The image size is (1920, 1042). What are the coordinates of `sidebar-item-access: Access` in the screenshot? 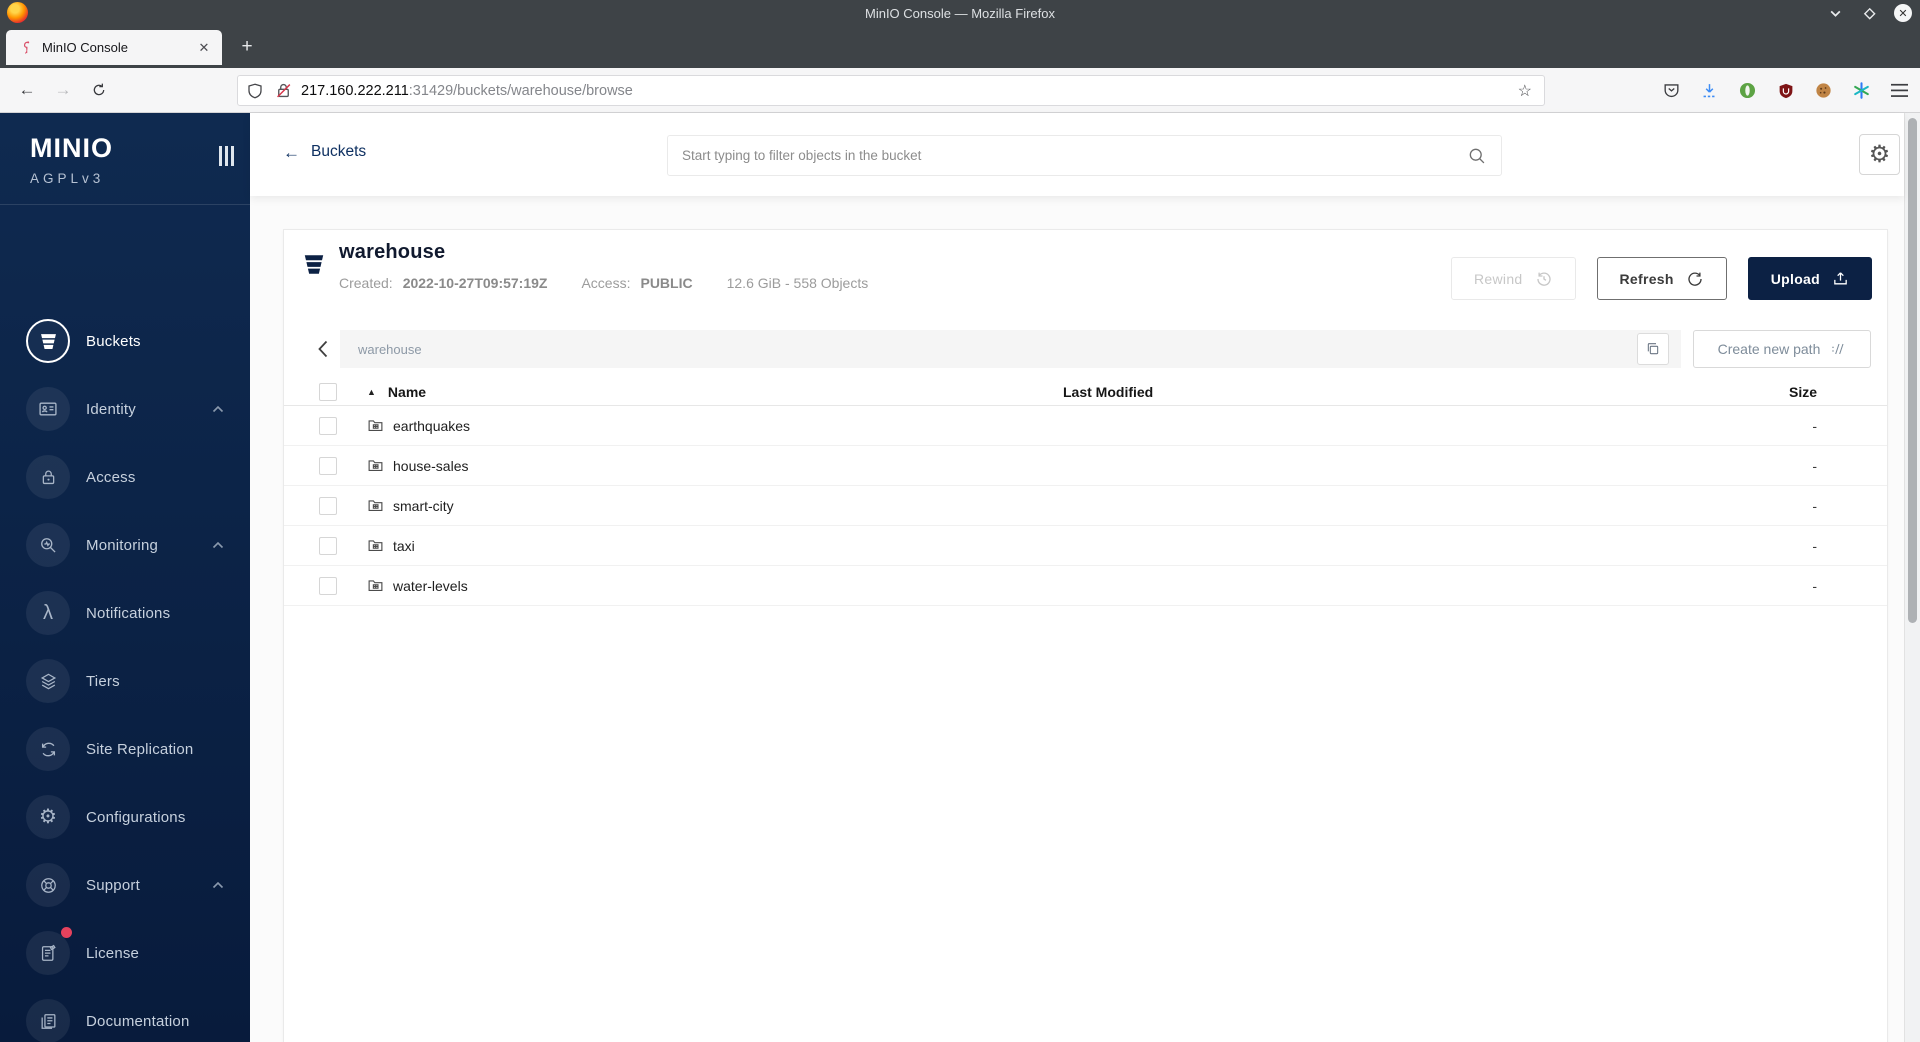 It's located at (125, 477).